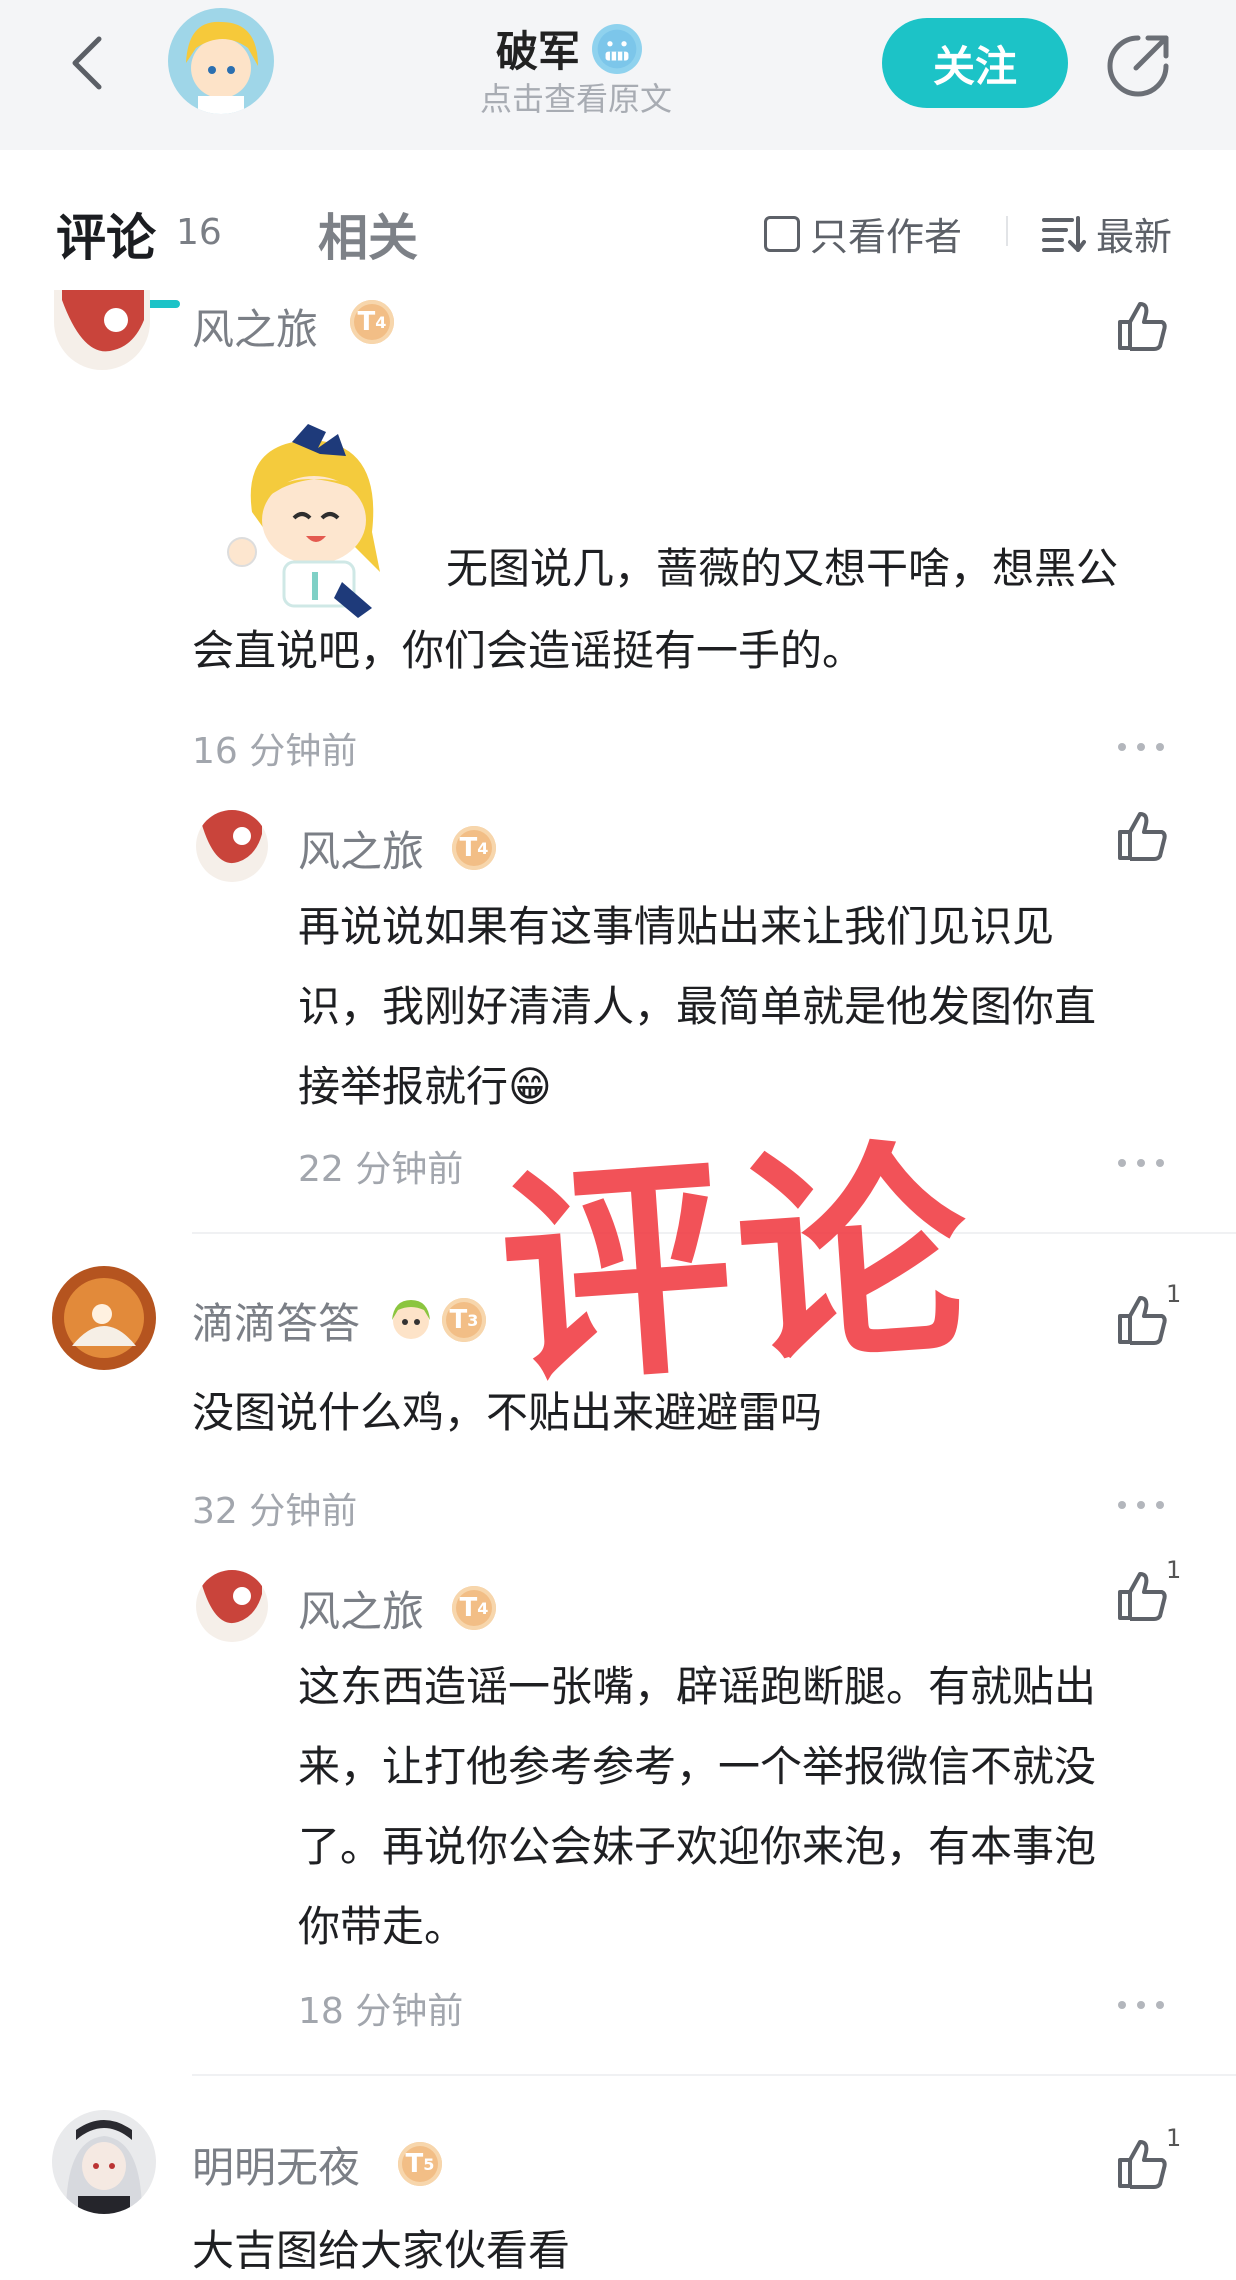  I want to click on chevron-left-icon, so click(87, 63).